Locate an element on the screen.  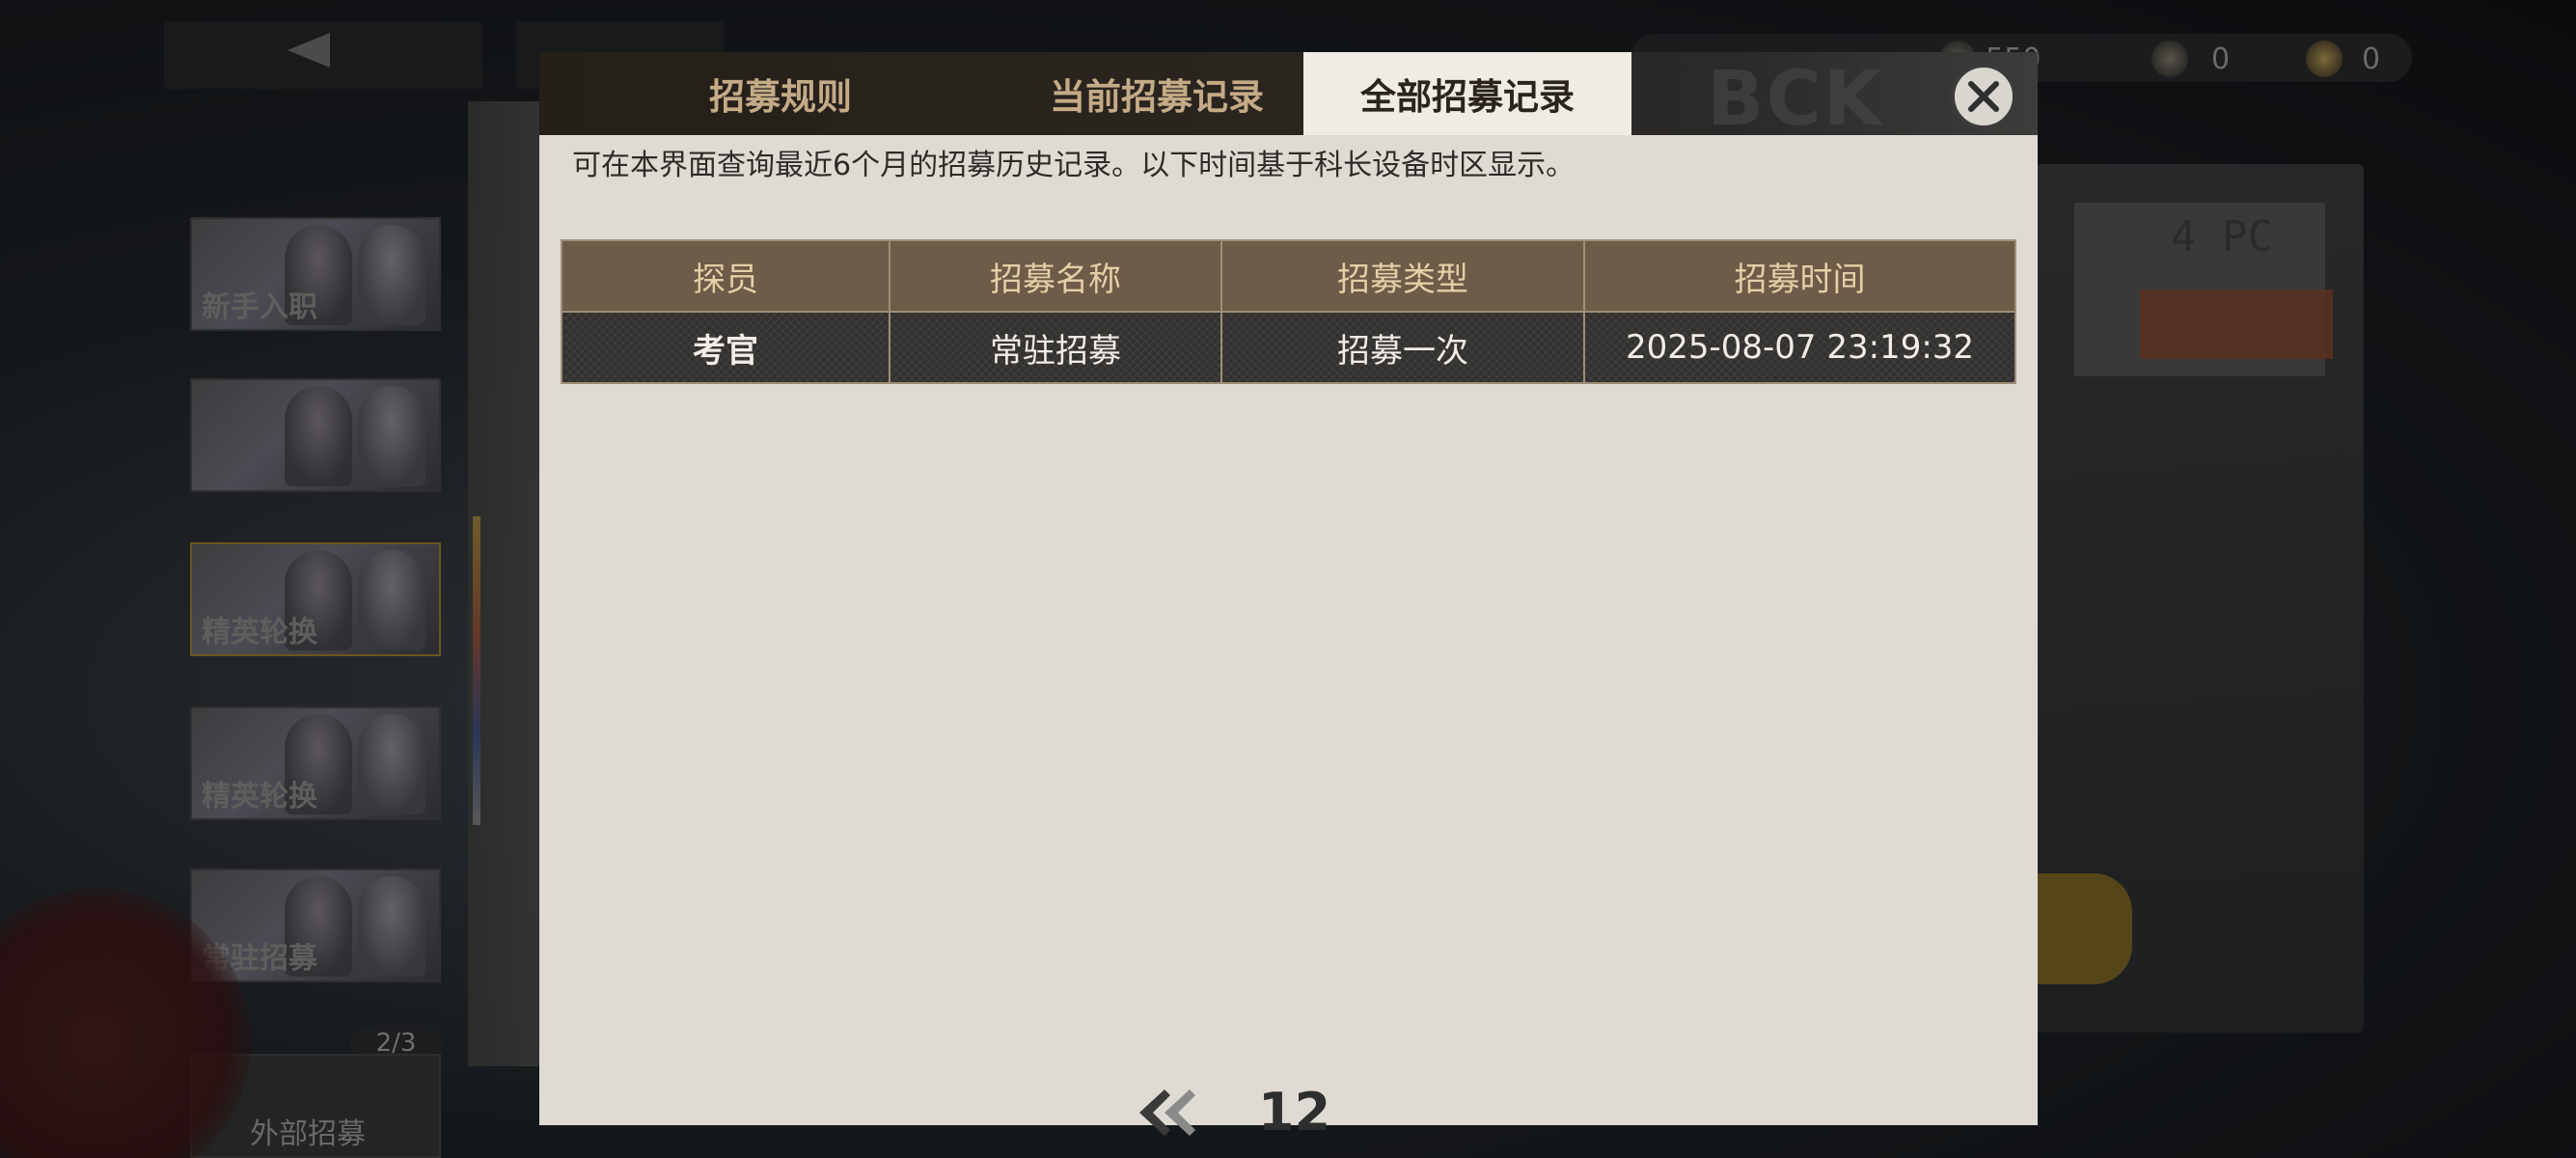
external-recruit-label: 外部招募 is located at coordinates (308, 1134).